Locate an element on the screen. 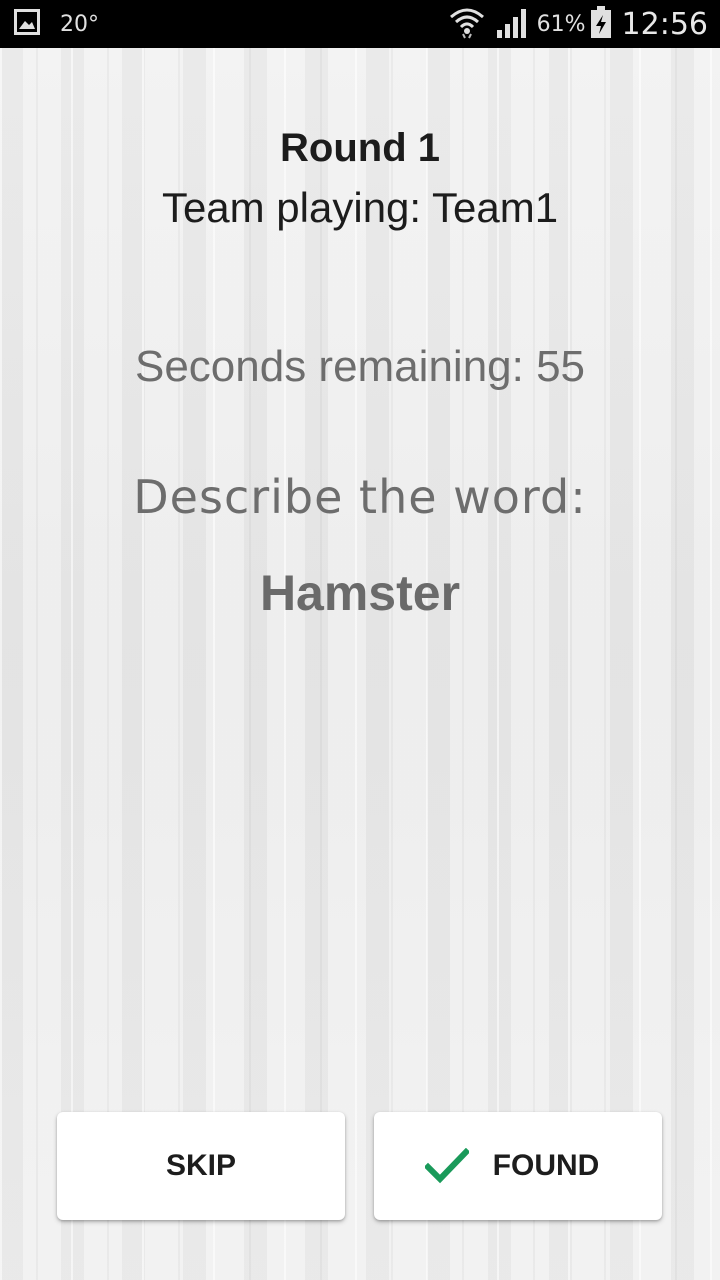 The height and width of the screenshot is (1280, 720). round-title: Round 1 is located at coordinates (360, 148).